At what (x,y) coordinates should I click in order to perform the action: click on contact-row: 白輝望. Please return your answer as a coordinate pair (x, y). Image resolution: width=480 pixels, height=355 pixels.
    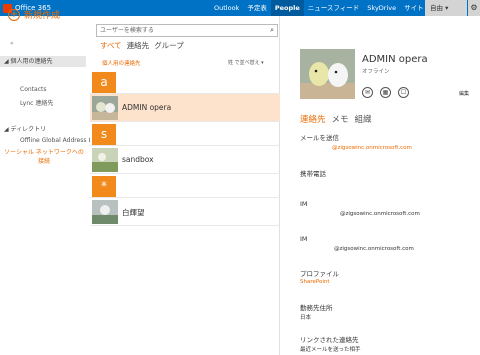
    Looking at the image, I should click on (185, 212).